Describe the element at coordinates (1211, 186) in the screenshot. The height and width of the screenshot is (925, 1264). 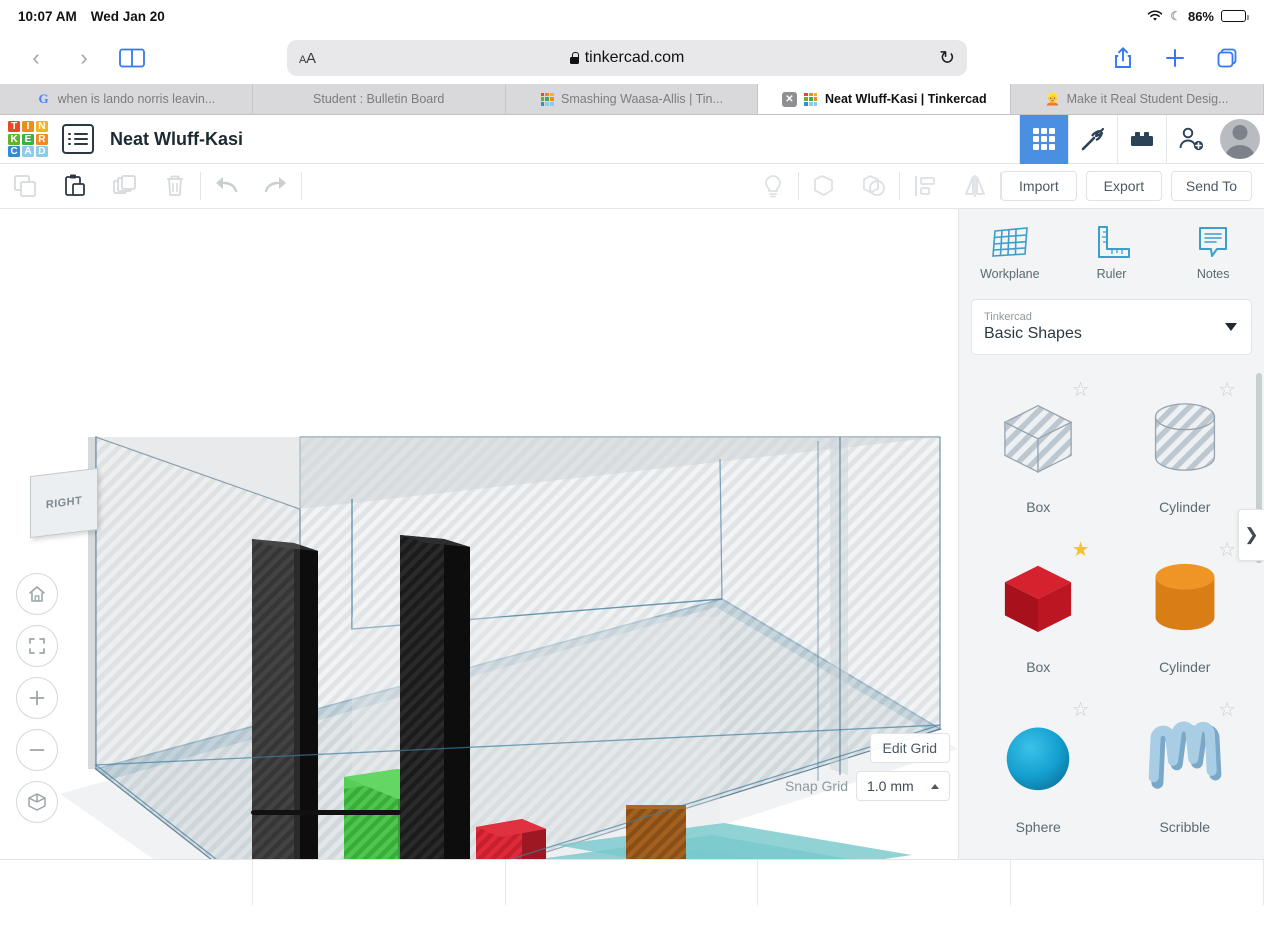
I see `send-to-button: Send To` at that location.